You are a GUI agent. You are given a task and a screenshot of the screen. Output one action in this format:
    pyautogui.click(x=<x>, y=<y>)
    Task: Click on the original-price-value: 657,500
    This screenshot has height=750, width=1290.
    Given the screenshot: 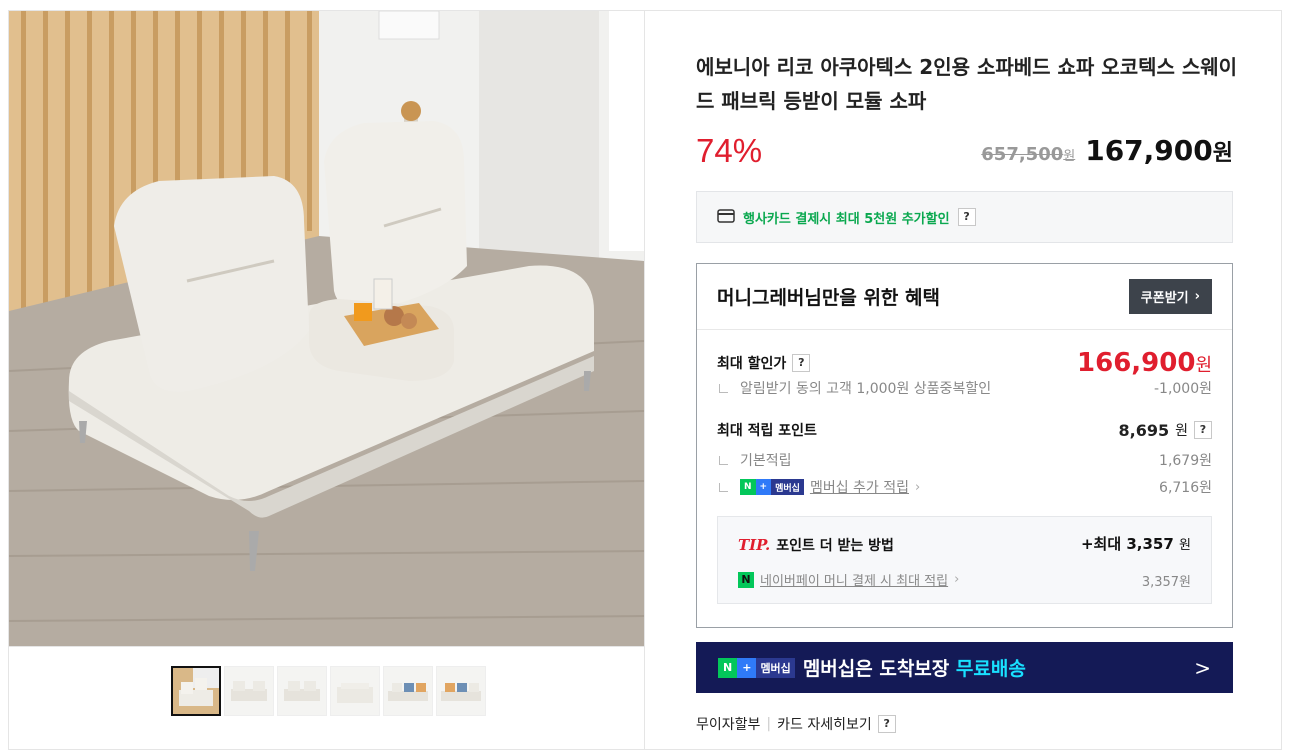 What is the action you would take?
    pyautogui.click(x=1022, y=154)
    